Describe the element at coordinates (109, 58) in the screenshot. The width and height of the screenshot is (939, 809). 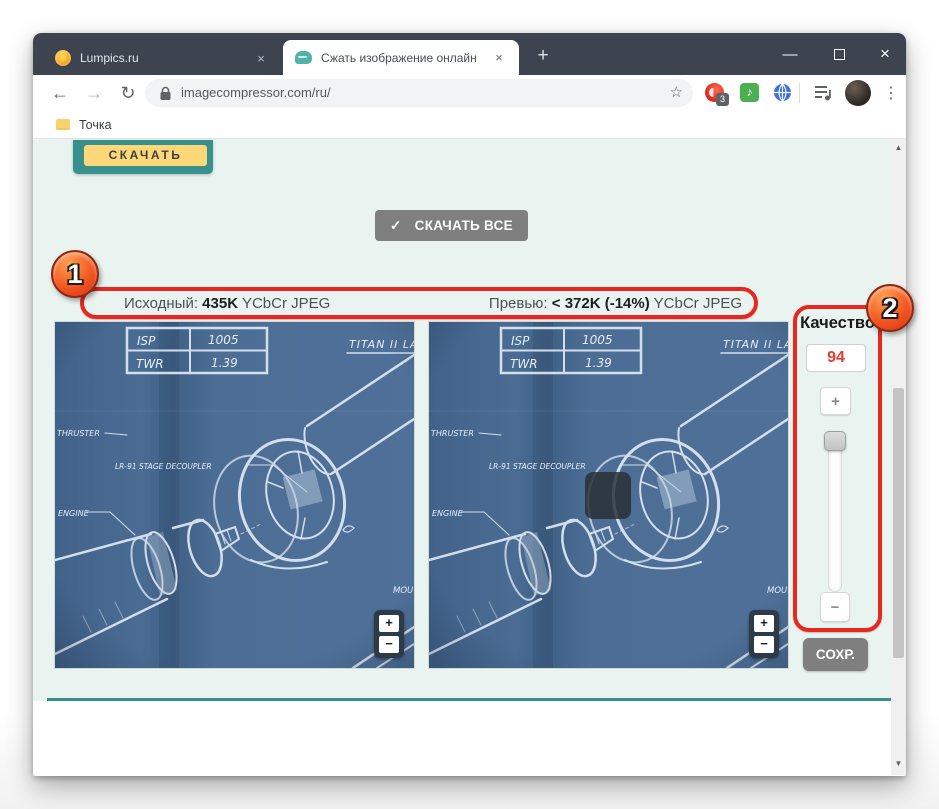
I see `tab-label: Lumpics.ru` at that location.